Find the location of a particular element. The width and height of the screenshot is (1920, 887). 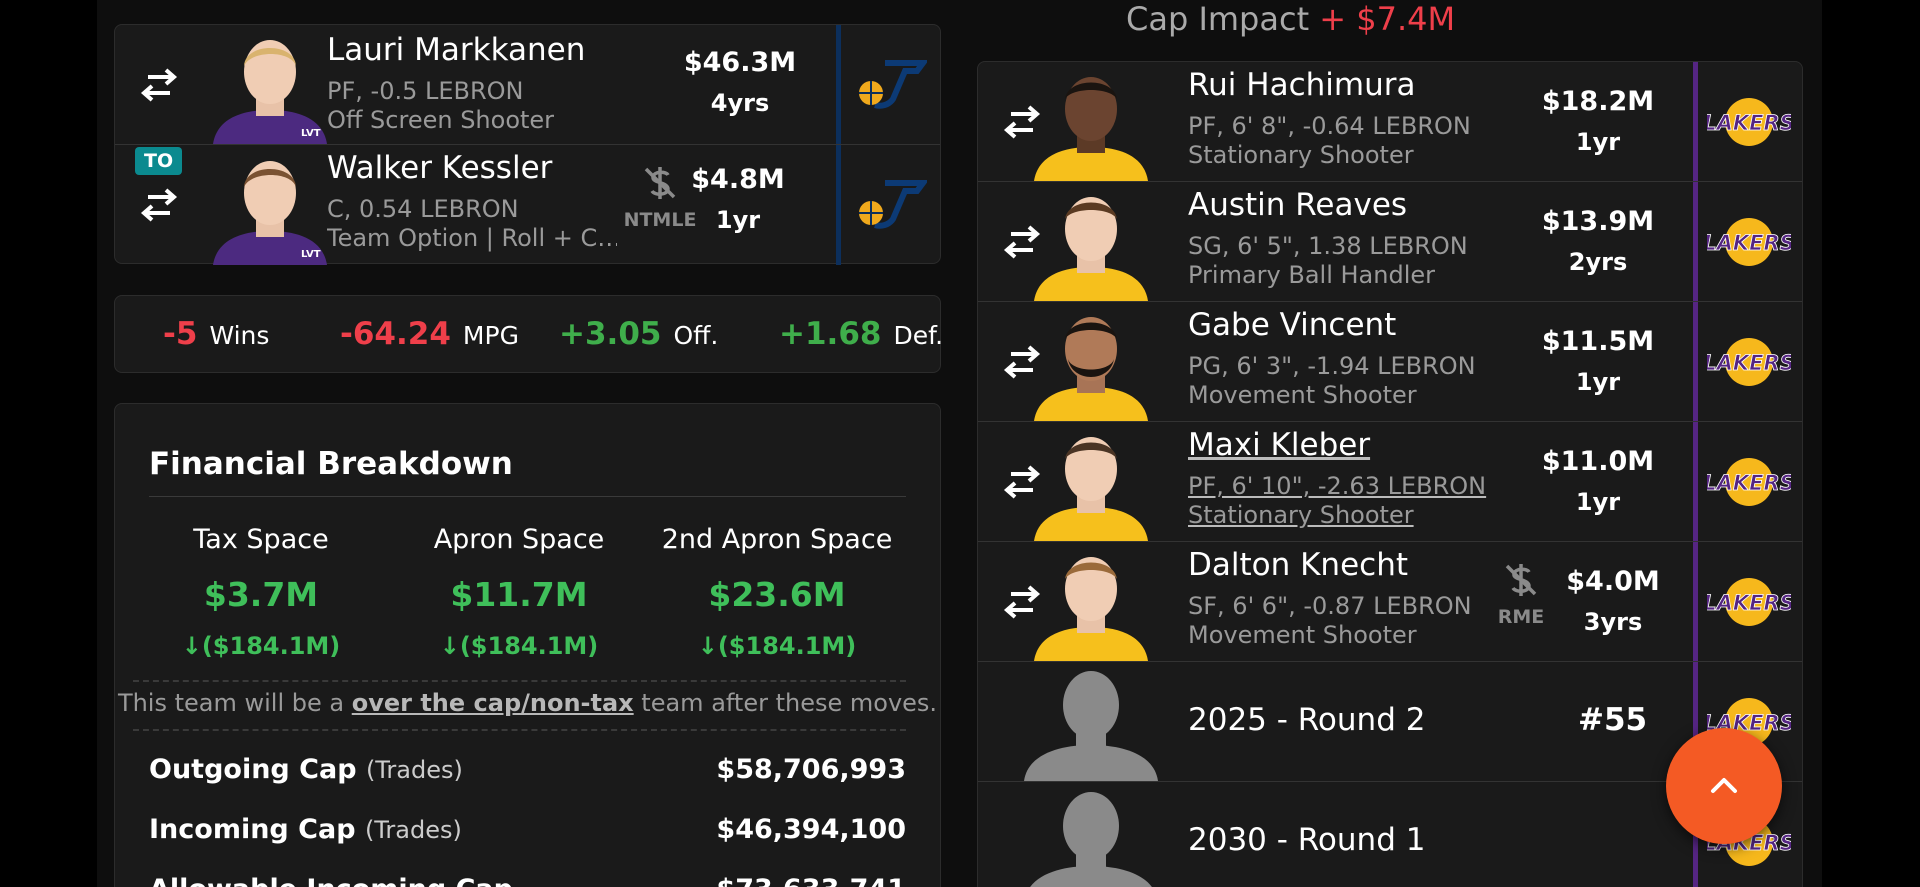

allowable-incoming-cap-value: $73,633,741 is located at coordinates (811, 880).